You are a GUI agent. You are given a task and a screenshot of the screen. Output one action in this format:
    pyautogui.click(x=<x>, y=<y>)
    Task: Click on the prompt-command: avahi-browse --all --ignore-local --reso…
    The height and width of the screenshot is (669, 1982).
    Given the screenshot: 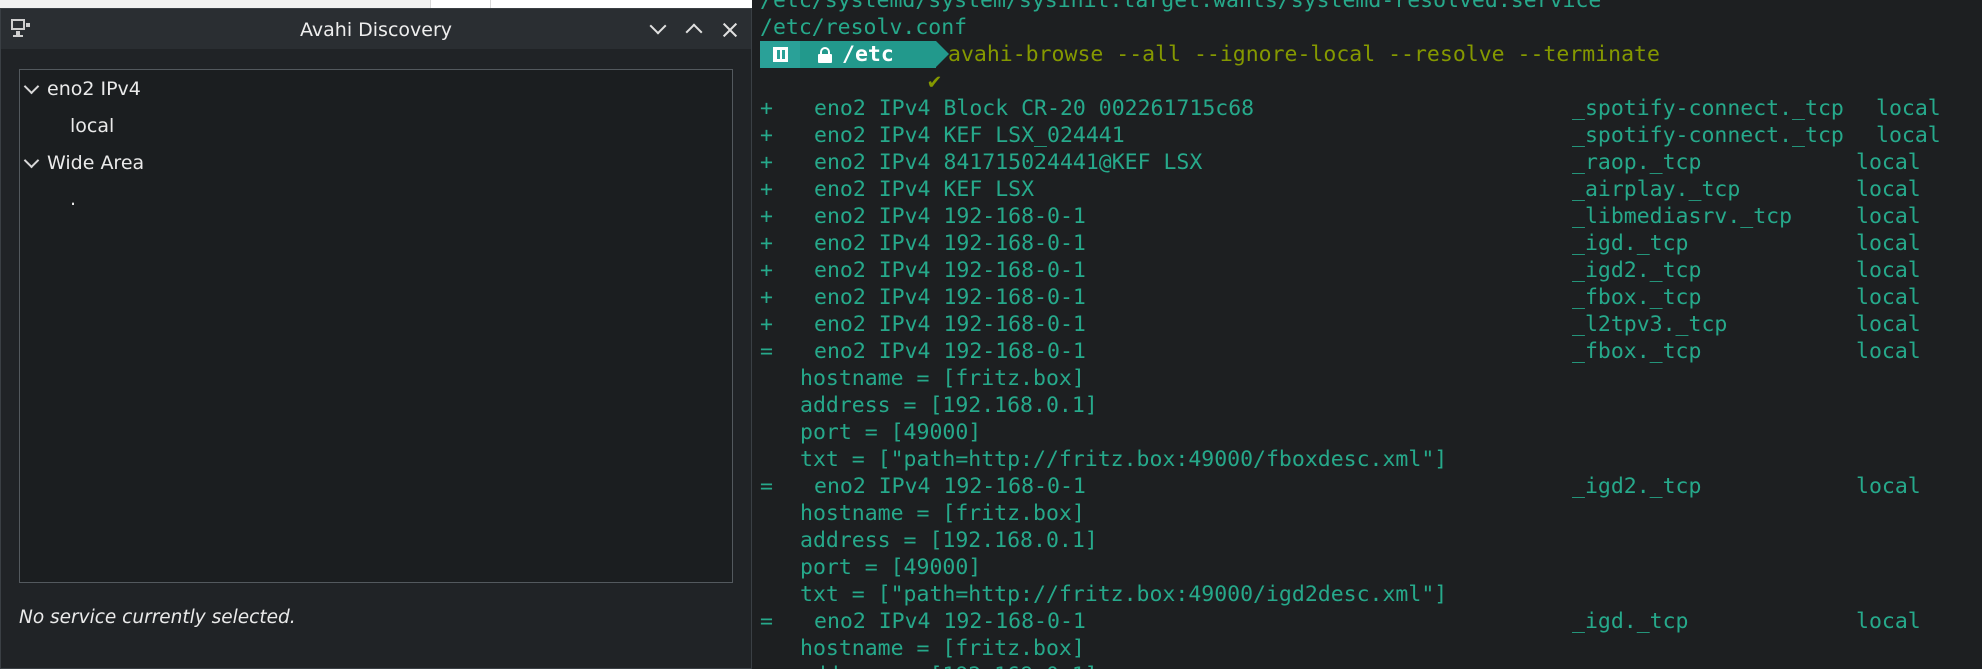 What is the action you would take?
    pyautogui.click(x=1304, y=54)
    